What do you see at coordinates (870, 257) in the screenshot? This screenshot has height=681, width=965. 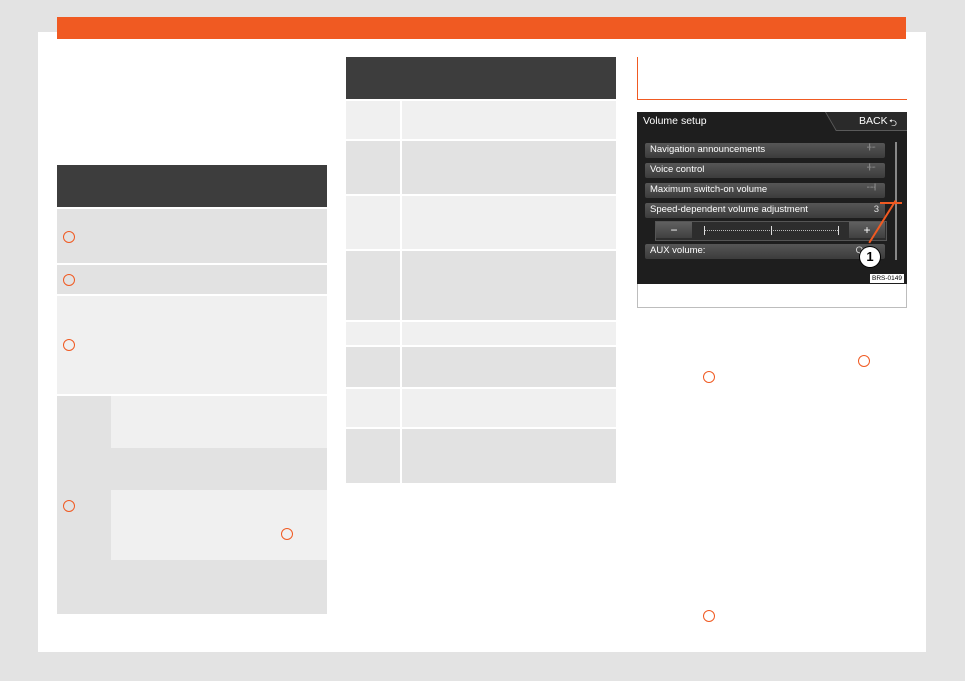 I see `callout-number-badge: 1` at bounding box center [870, 257].